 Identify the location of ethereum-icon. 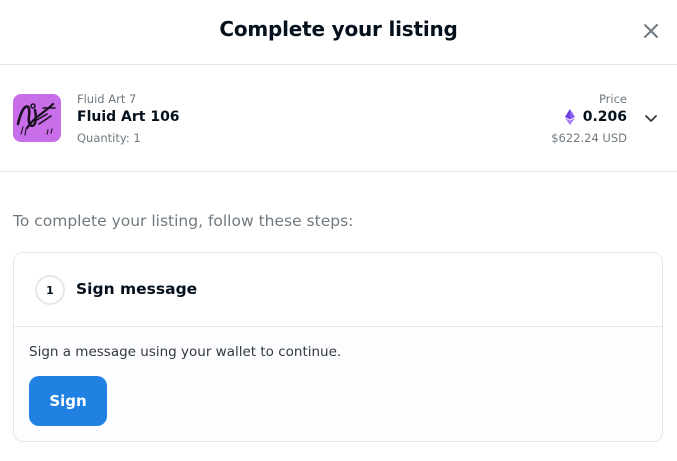
(569, 117).